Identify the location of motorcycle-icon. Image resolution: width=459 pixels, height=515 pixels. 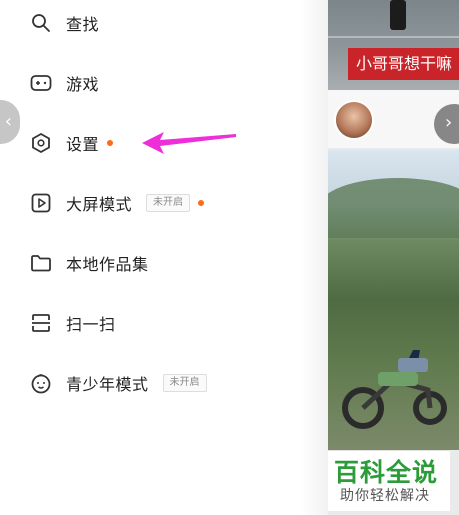
(394, 389).